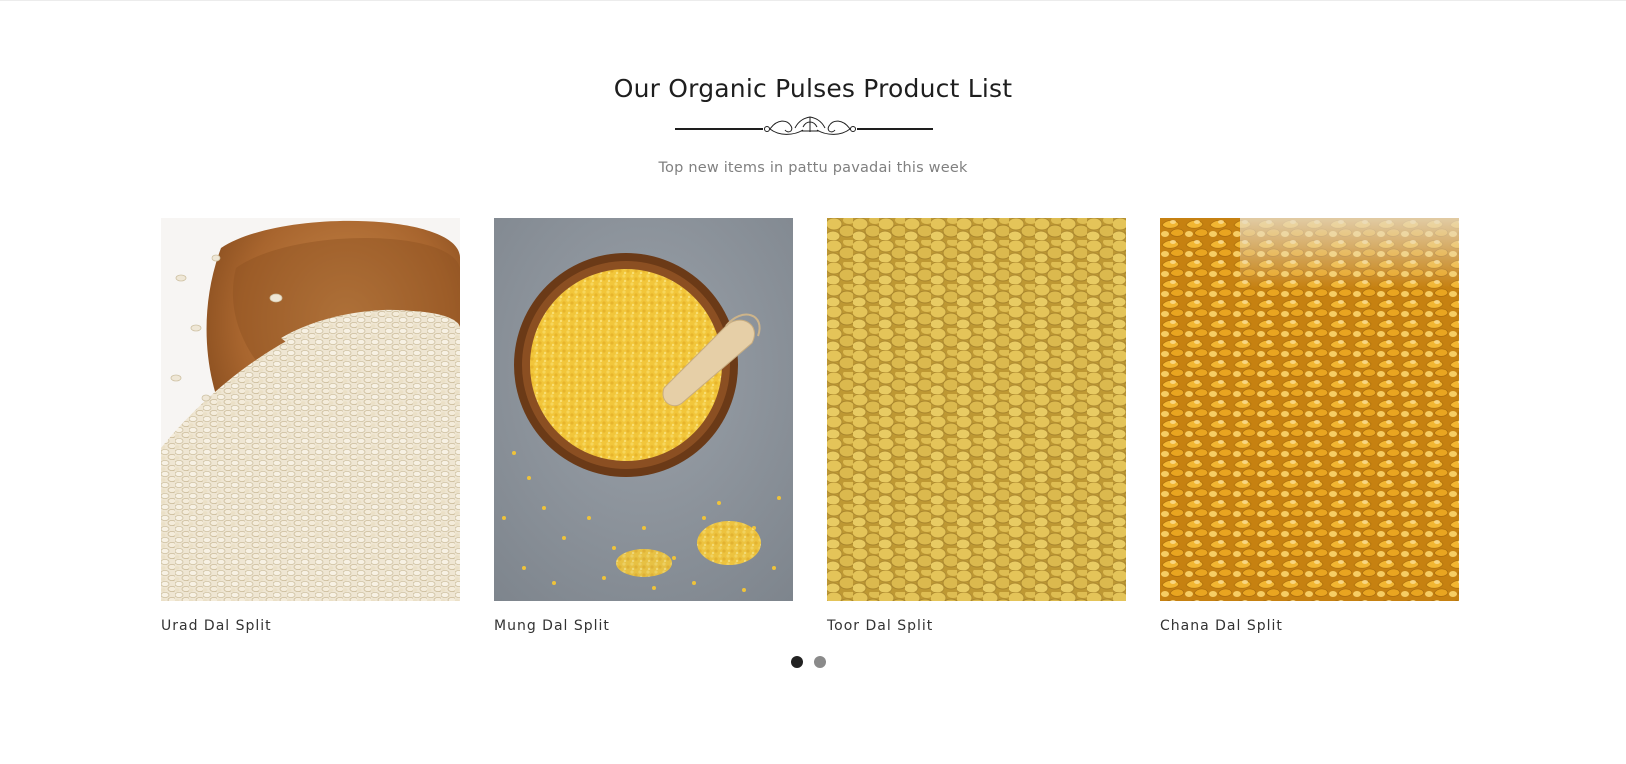  What do you see at coordinates (1221, 626) in the screenshot?
I see `product-name: Chana Dal Split` at bounding box center [1221, 626].